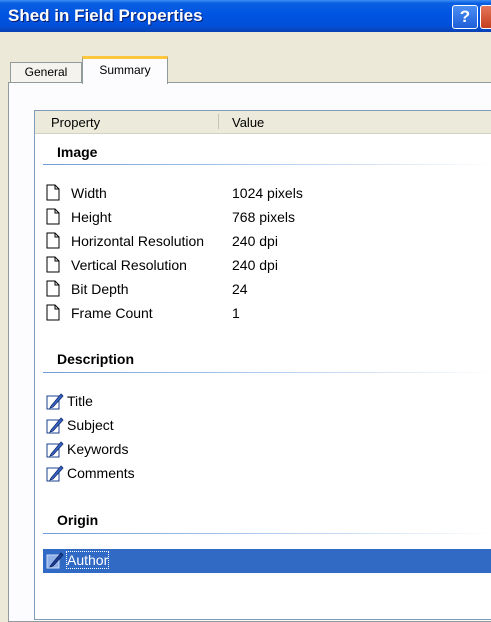 This screenshot has height=622, width=491. What do you see at coordinates (267, 561) in the screenshot?
I see `property-row-author: Author` at bounding box center [267, 561].